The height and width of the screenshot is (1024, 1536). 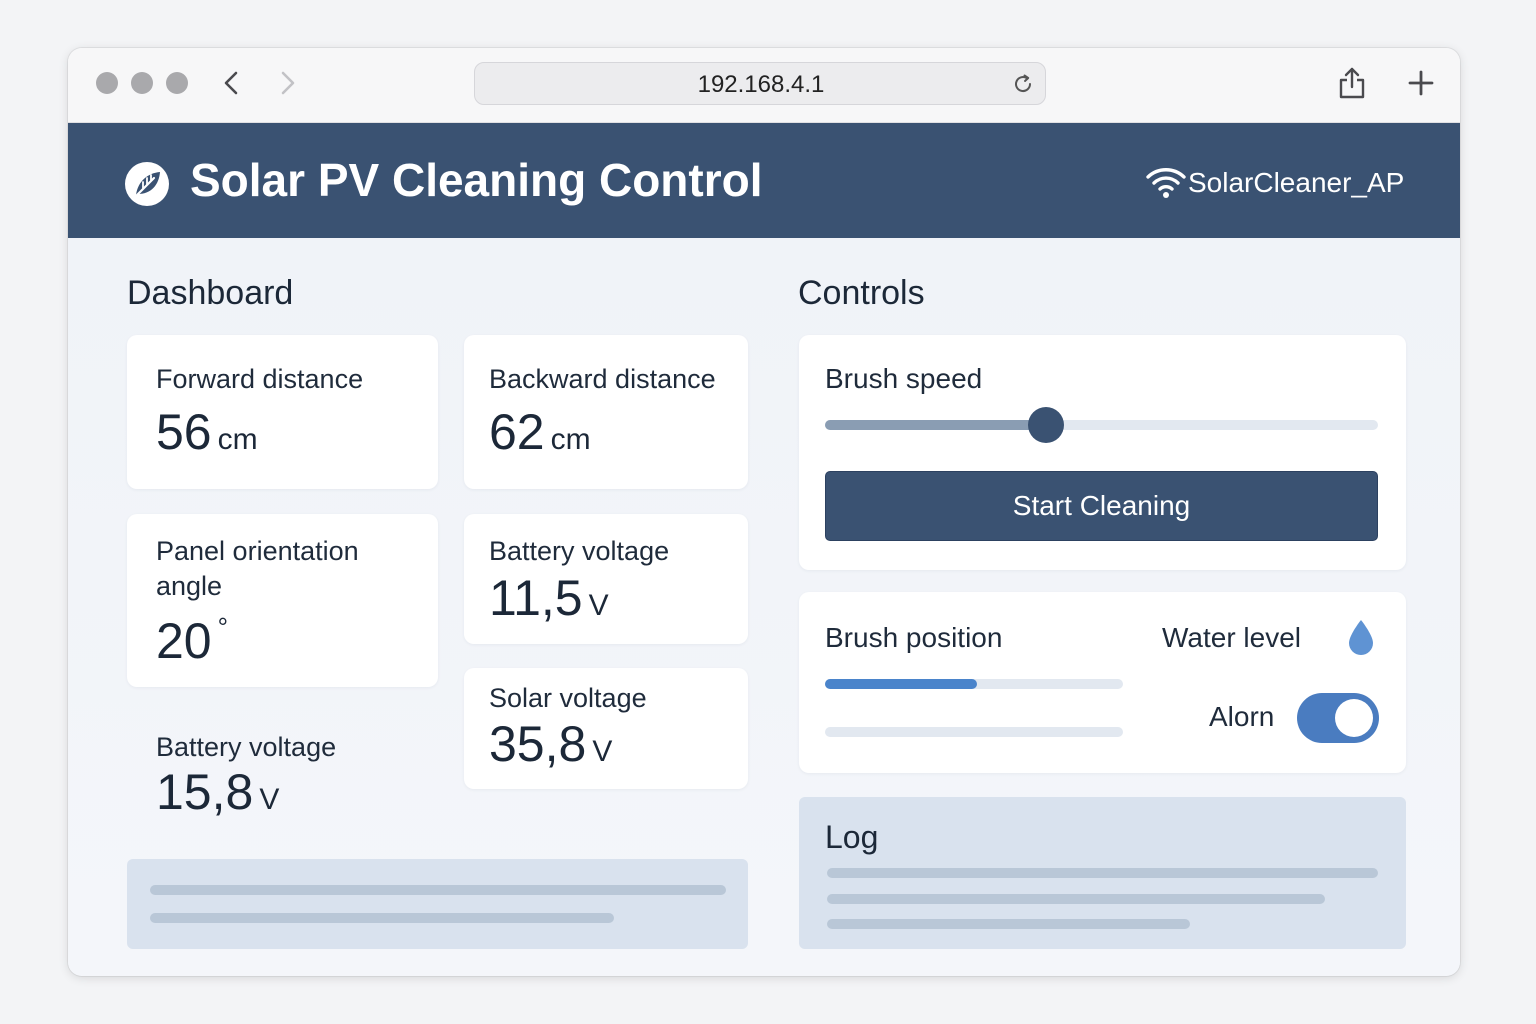 I want to click on metric-number: 15,8, so click(x=205, y=792).